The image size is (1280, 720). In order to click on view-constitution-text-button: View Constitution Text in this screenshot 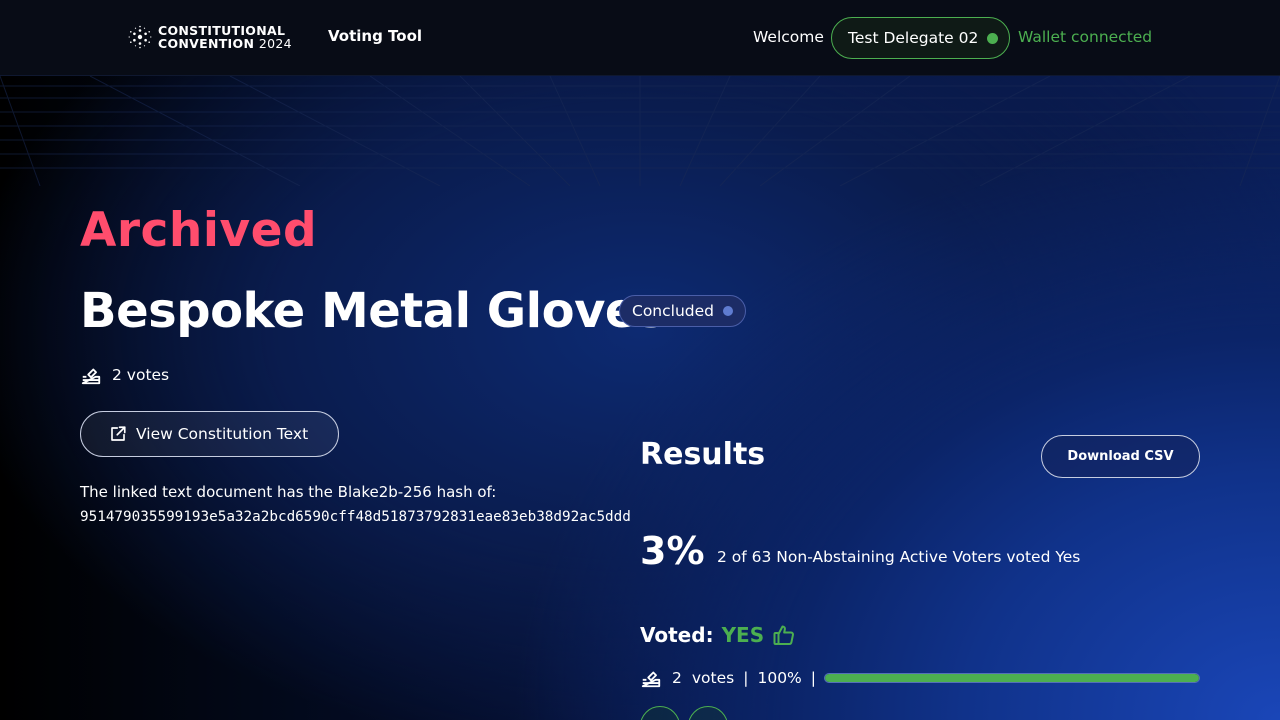, I will do `click(209, 434)`.